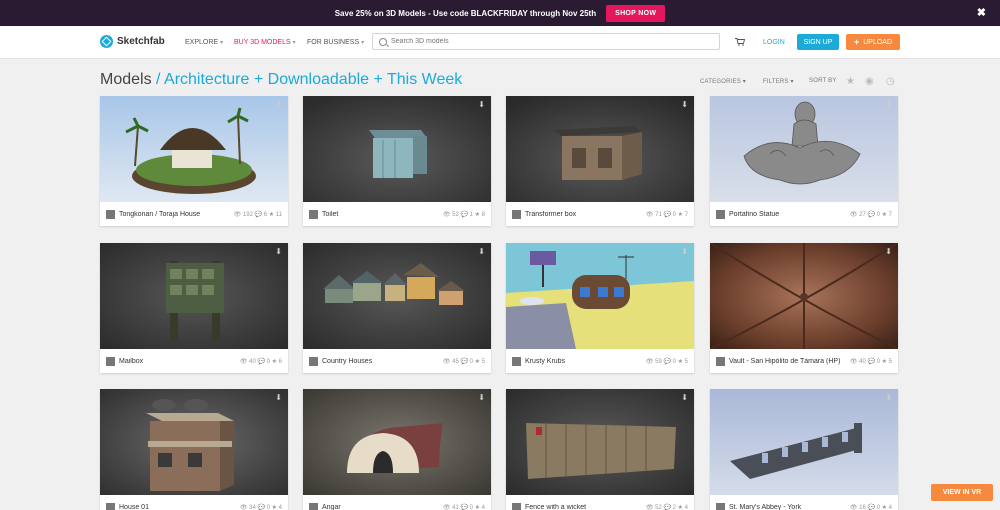 The width and height of the screenshot is (1000, 510). What do you see at coordinates (636, 13) in the screenshot?
I see `shop-now-button: SHOP NOW` at bounding box center [636, 13].